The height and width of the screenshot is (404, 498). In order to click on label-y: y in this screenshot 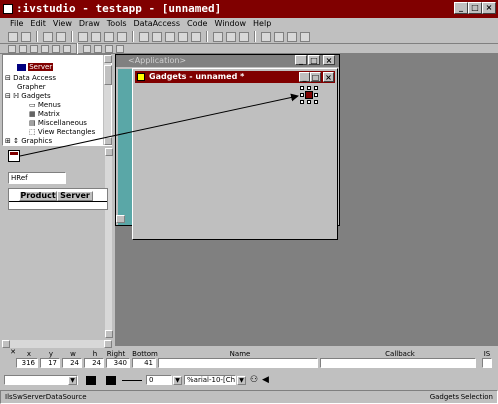, I will do `click(51, 354)`.